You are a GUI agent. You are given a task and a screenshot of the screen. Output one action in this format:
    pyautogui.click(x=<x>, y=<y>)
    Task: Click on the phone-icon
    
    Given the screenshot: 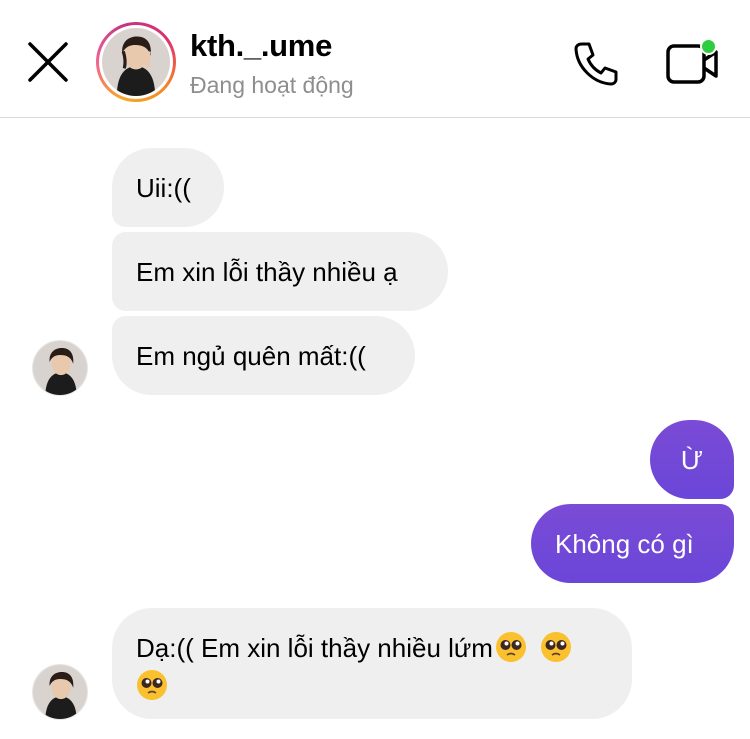 What is the action you would take?
    pyautogui.click(x=596, y=64)
    